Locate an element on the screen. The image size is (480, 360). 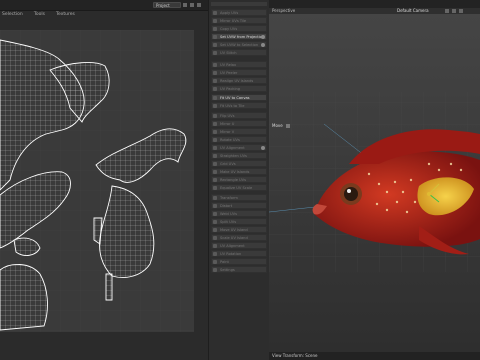
cmd-item: Flip UVs is located at coordinates (239, 115).